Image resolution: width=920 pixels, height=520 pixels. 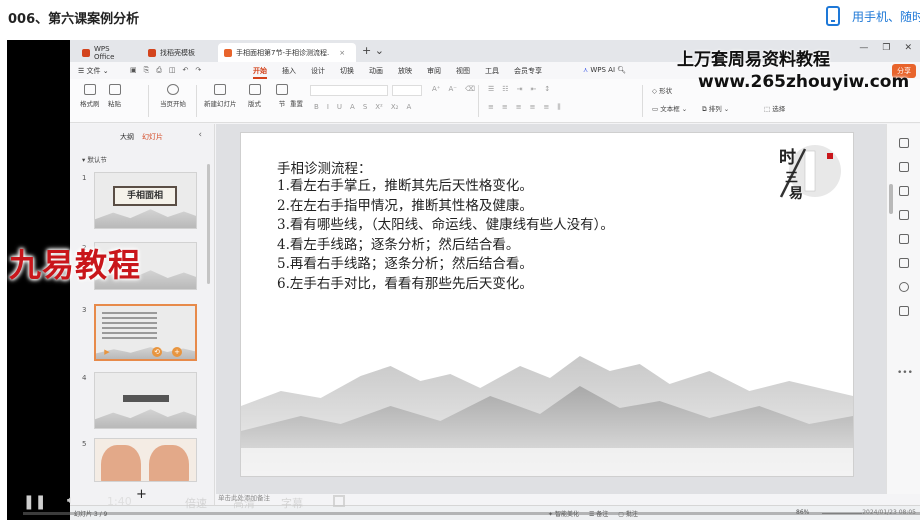 What do you see at coordinates (886, 16) in the screenshot?
I see `phone-link-text: 用手机、随时` at bounding box center [886, 16].